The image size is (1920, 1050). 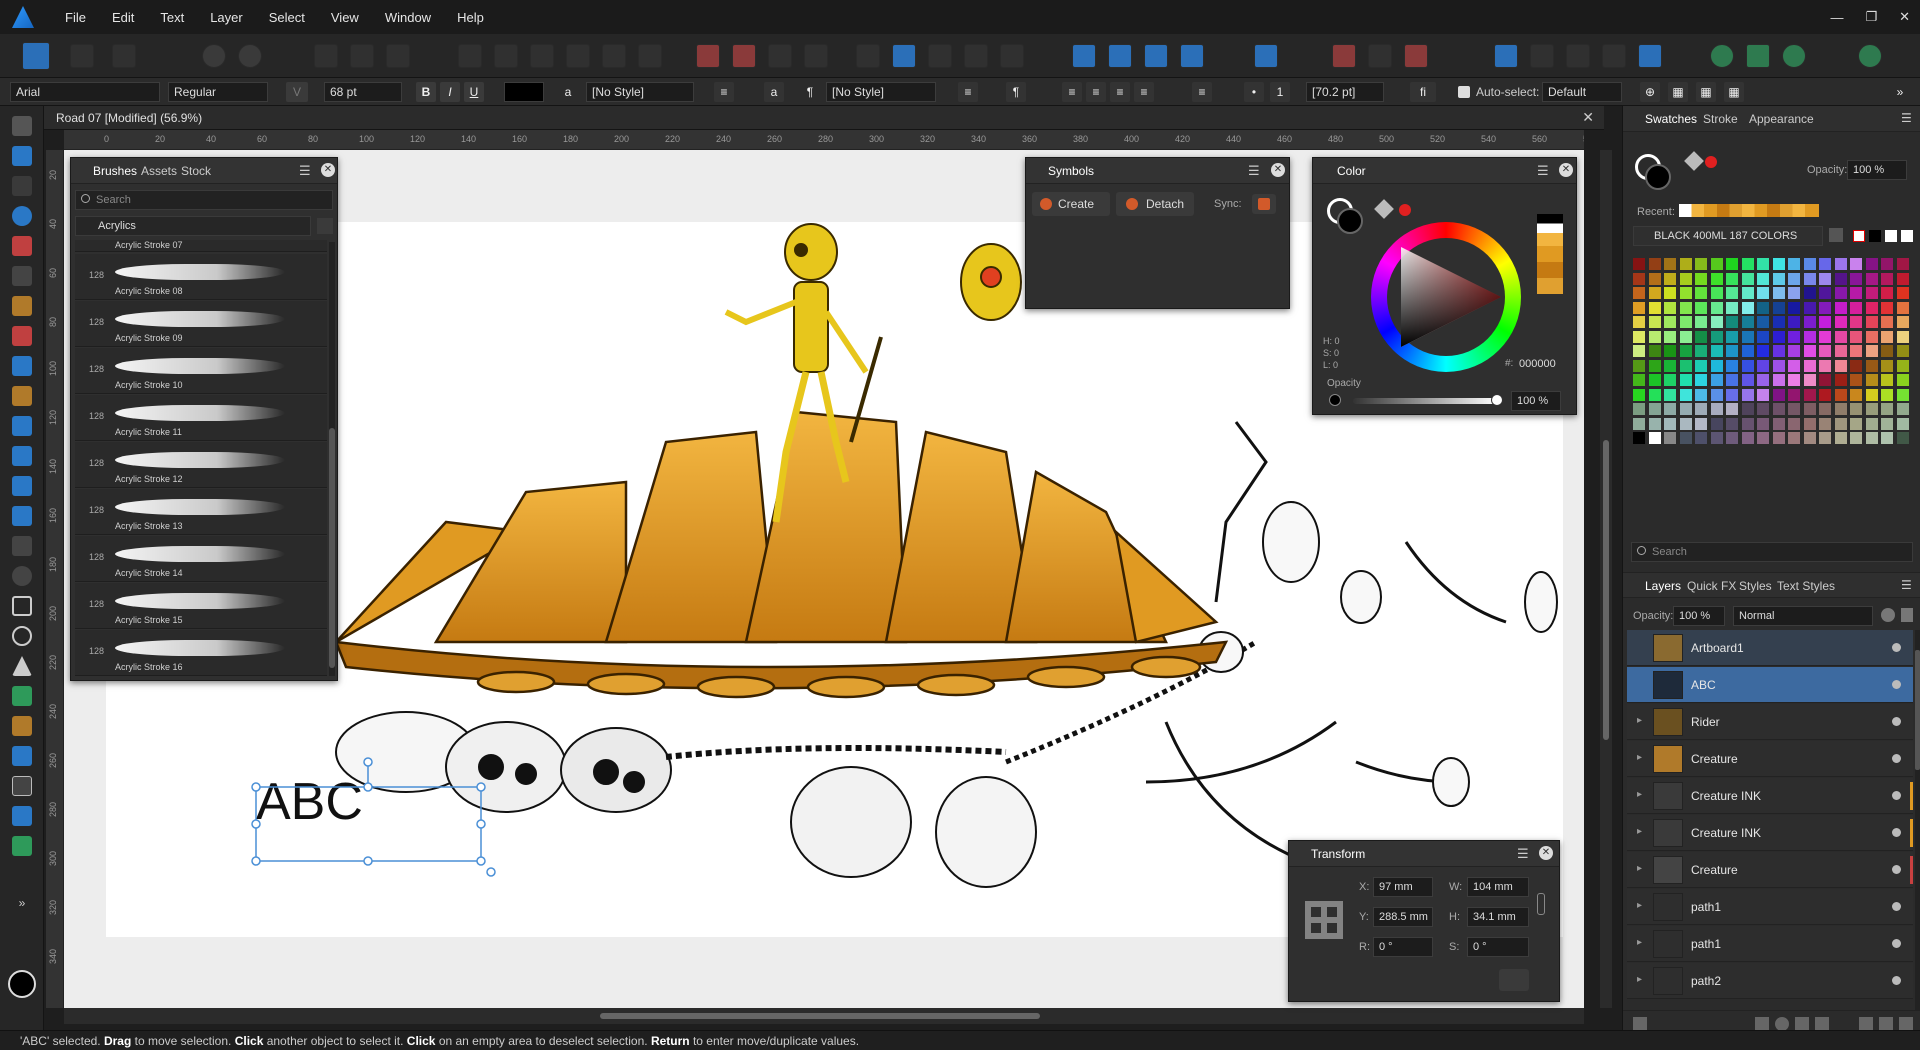 What do you see at coordinates (1904, 17) in the screenshot?
I see `close-window-icon: ✕` at bounding box center [1904, 17].